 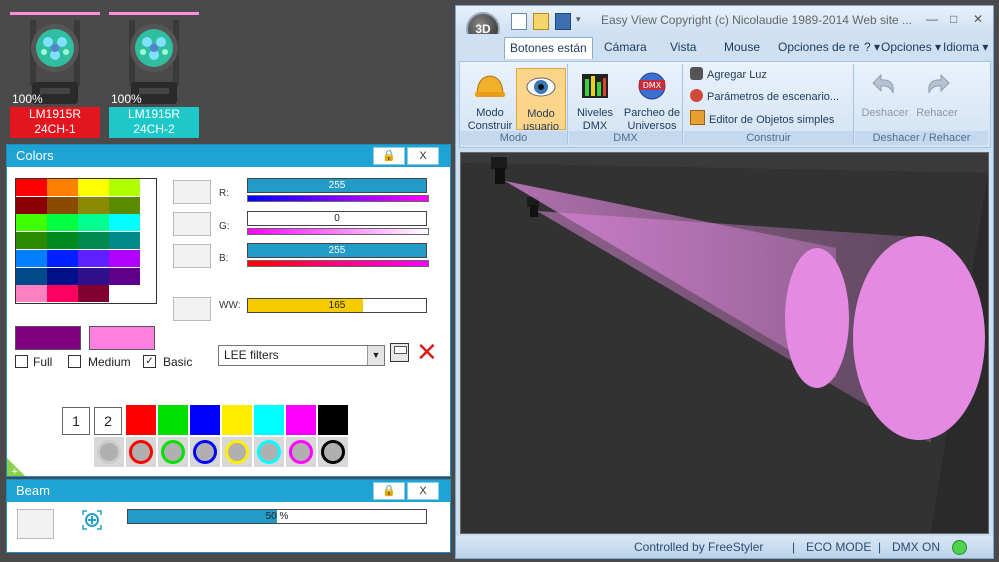 What do you see at coordinates (937, 98) in the screenshot?
I see `rehacer-button: Rehacer` at bounding box center [937, 98].